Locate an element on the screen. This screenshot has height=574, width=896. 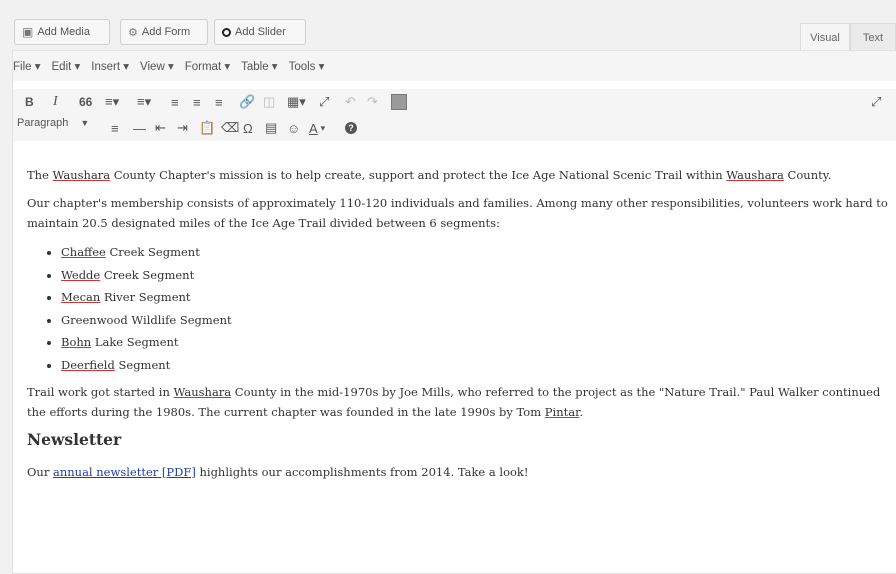
align-center-icon: ≡ is located at coordinates (197, 102).